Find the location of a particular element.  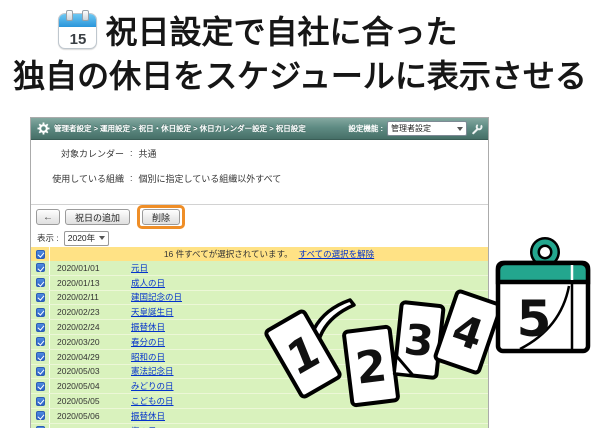

title-line2: 独自の休日をスケジュールに表示させる is located at coordinates (300, 76).